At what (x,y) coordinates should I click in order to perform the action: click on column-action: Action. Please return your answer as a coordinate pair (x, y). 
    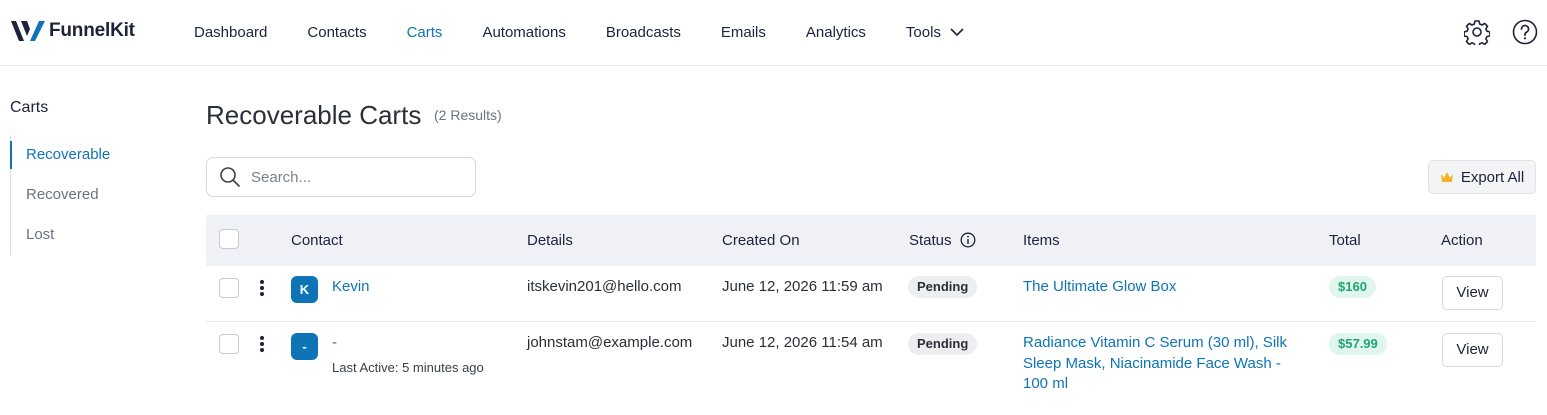
    Looking at the image, I should click on (1462, 240).